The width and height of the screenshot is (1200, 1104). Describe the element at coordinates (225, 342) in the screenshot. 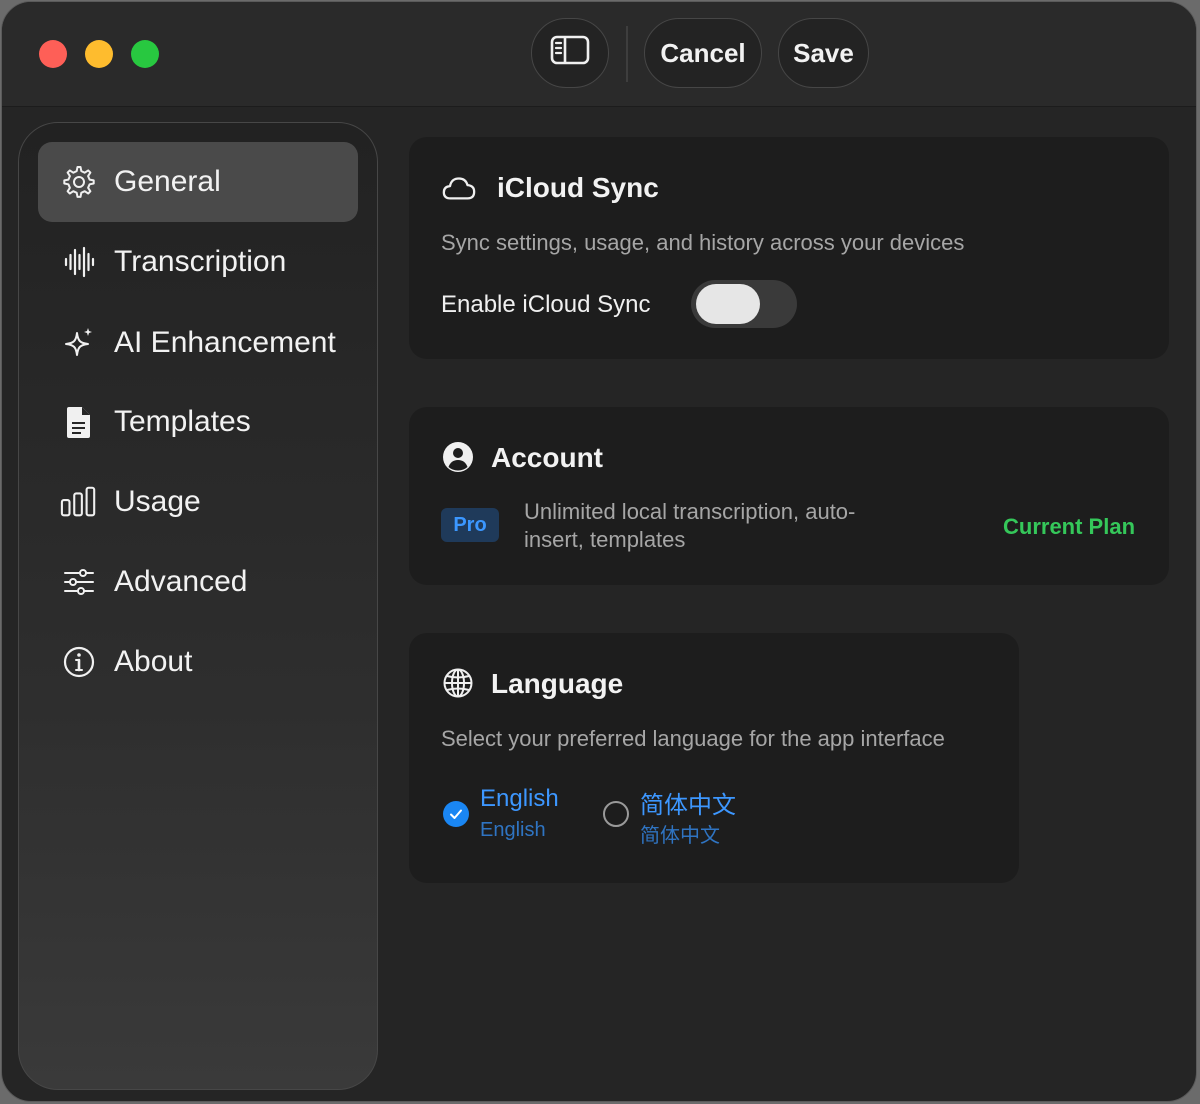

I see `sidebar-item-label: AI Enhancement` at that location.